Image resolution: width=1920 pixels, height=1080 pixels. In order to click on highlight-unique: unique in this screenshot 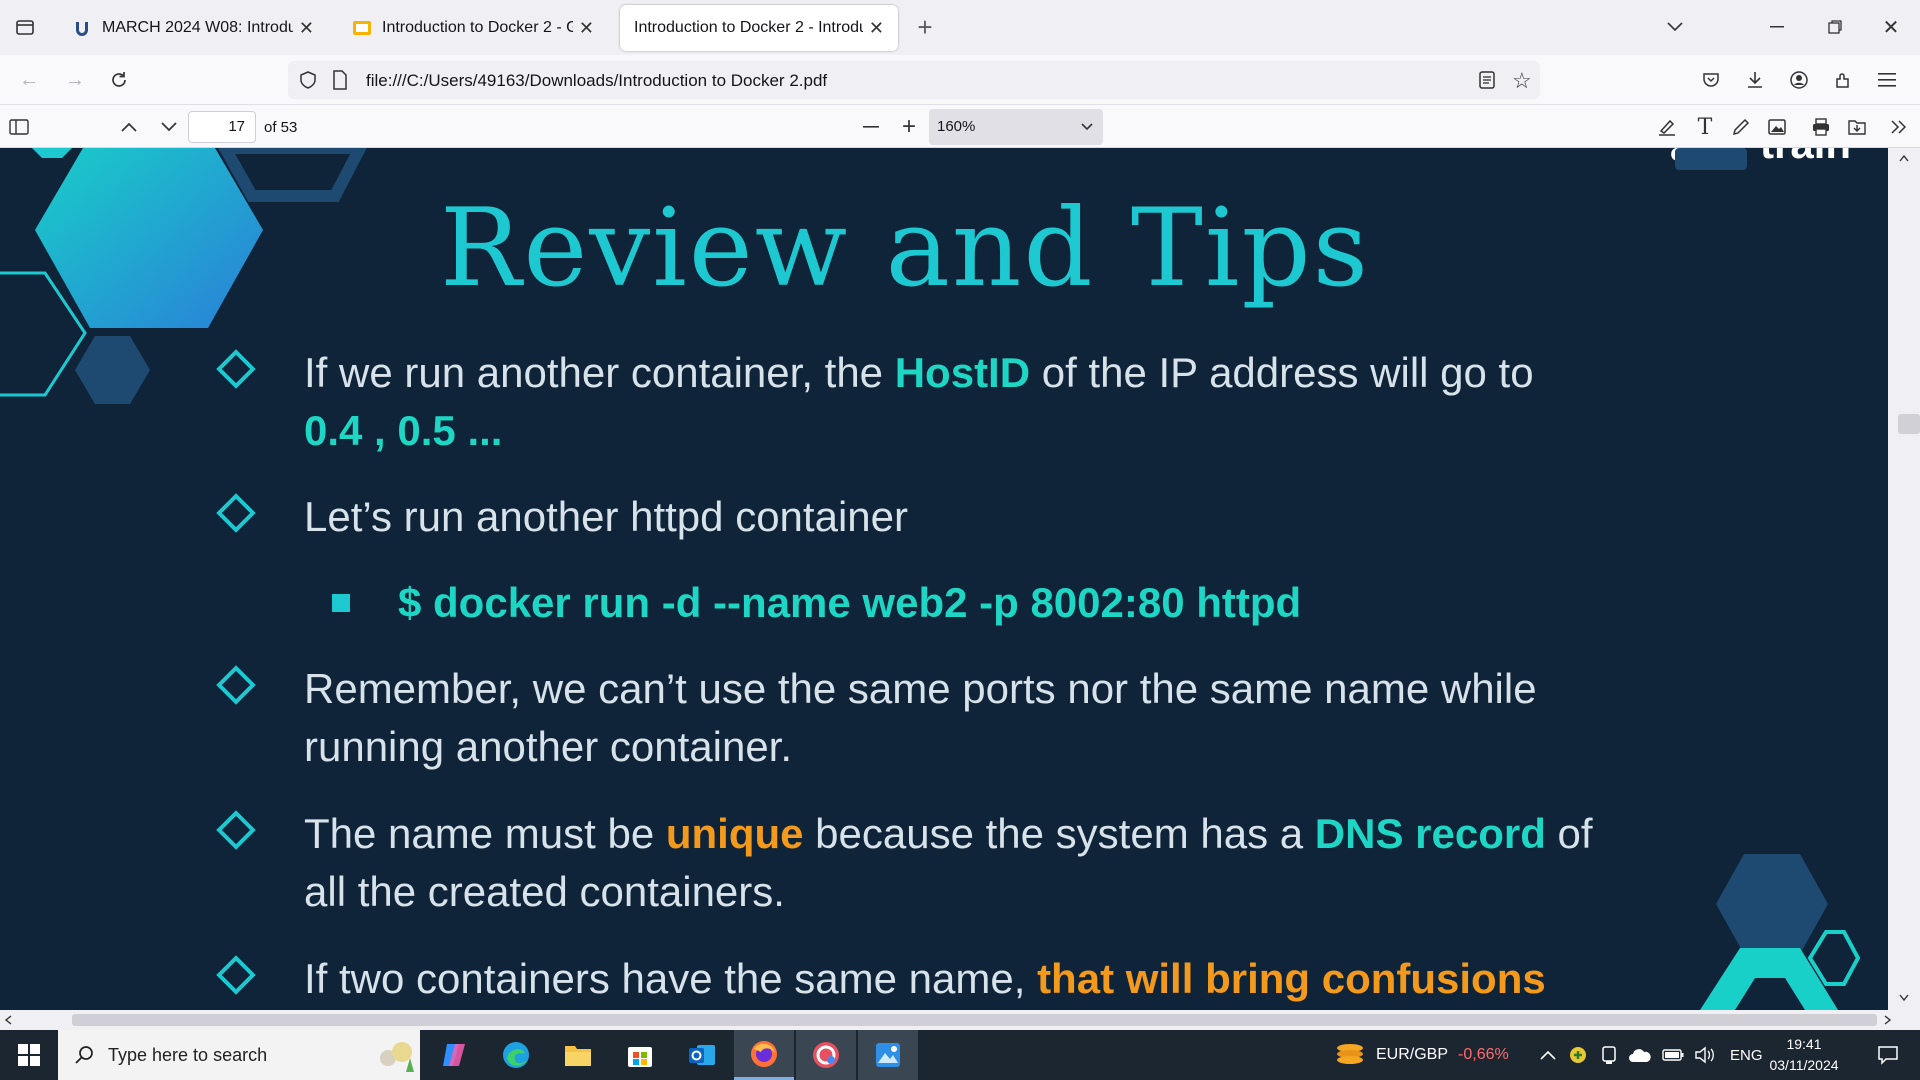, I will do `click(734, 833)`.